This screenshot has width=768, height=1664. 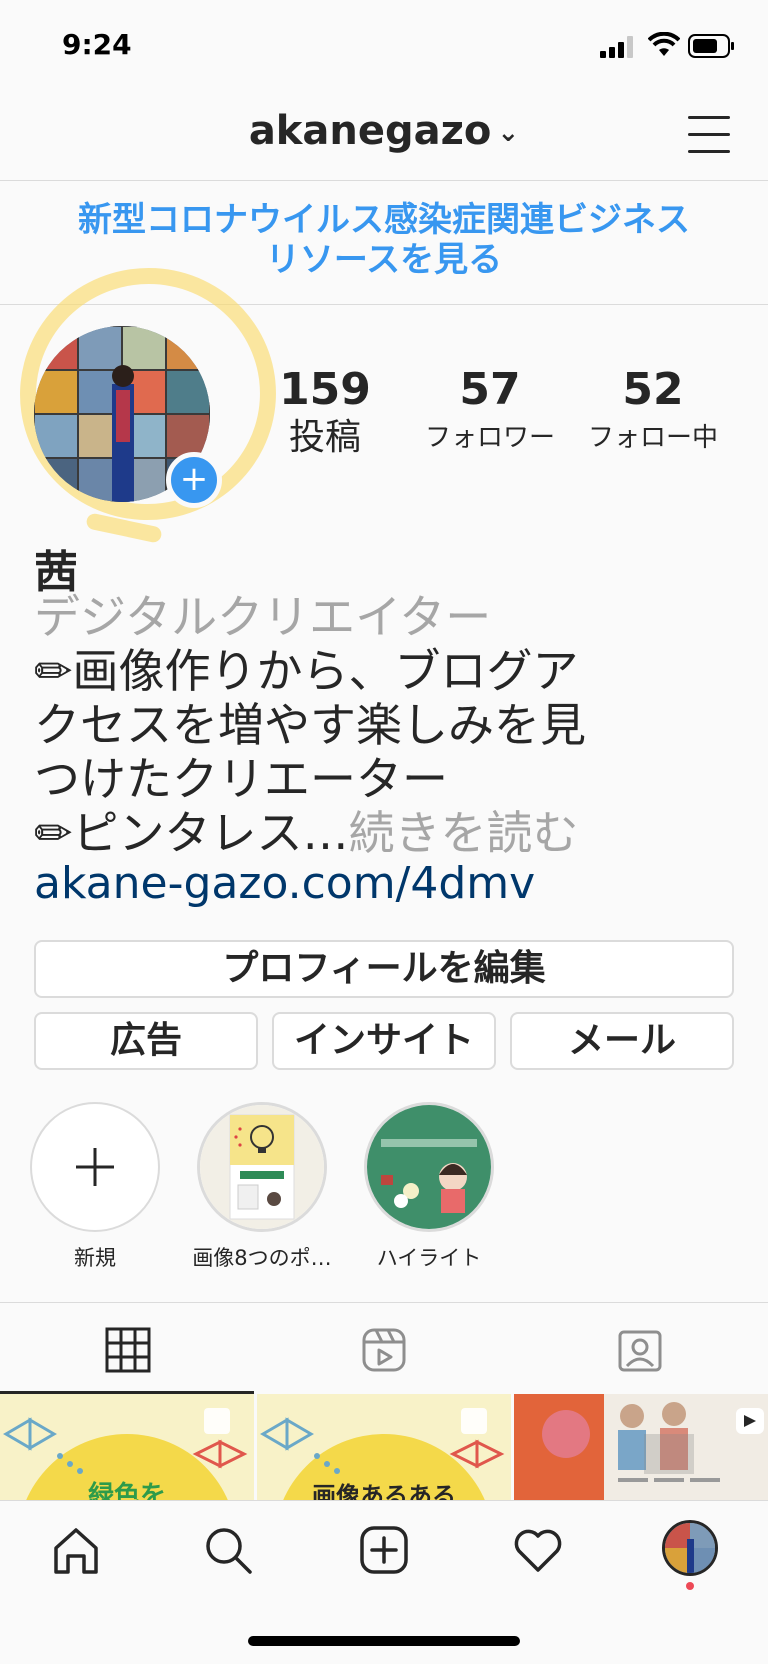 I want to click on posts-count: 159 投稿, so click(x=325, y=412).